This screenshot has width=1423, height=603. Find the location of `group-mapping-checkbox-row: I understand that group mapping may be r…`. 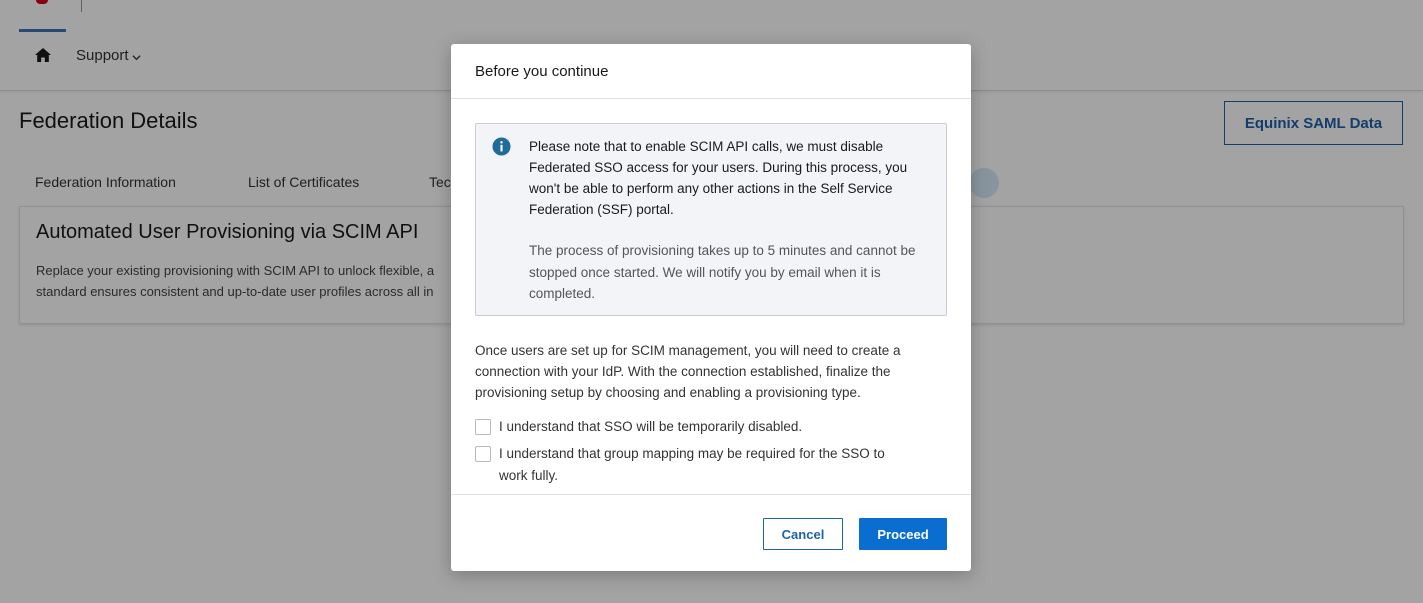

group-mapping-checkbox-row: I understand that group mapping may be r… is located at coordinates (692, 465).